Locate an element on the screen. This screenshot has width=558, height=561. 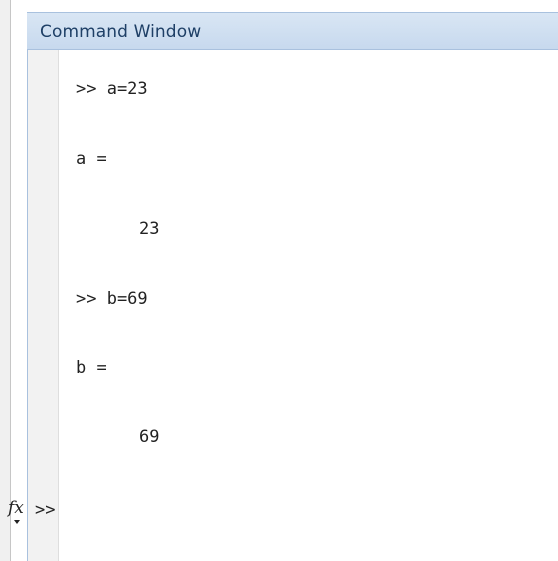
left-frame-divider is located at coordinates (10, 280).